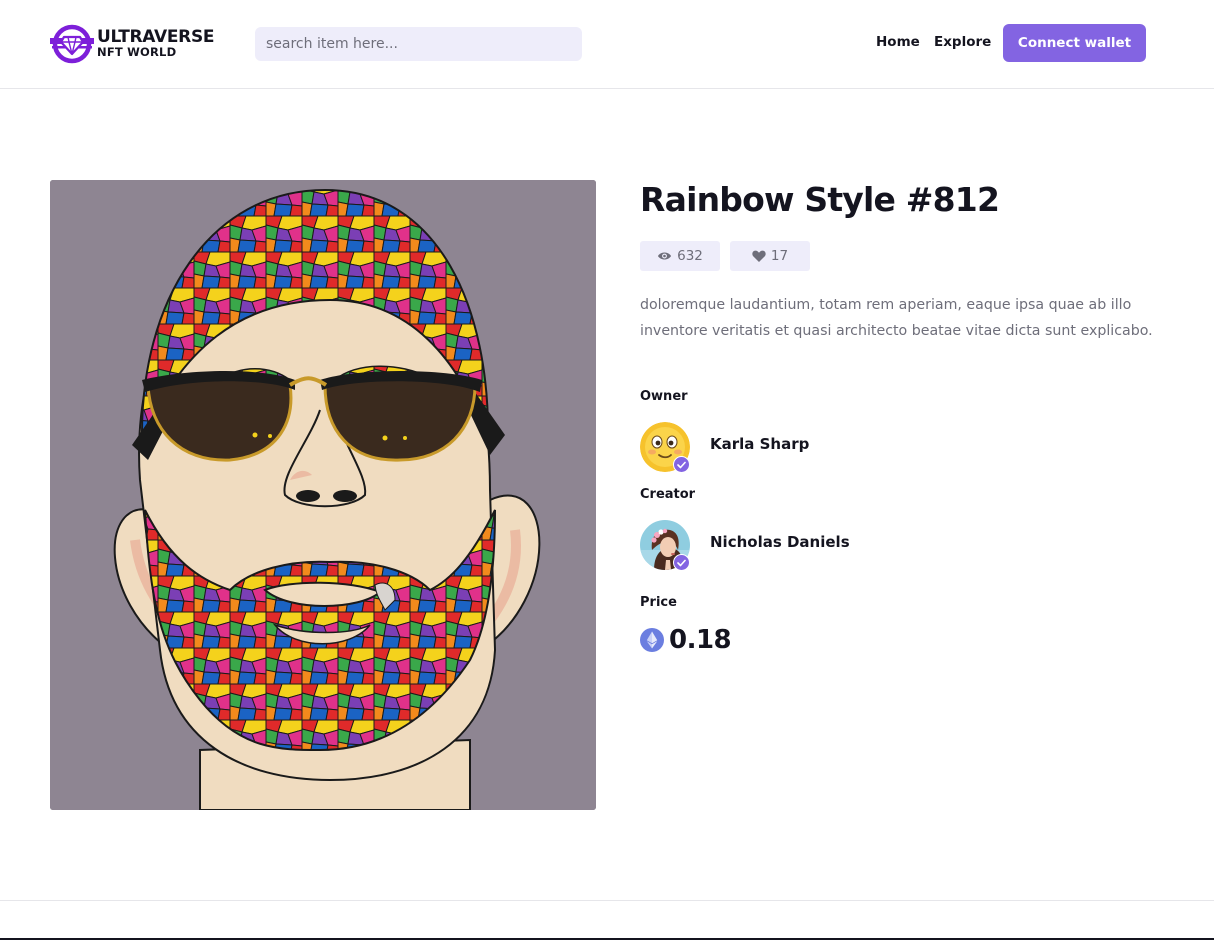 The height and width of the screenshot is (940, 1214). Describe the element at coordinates (759, 256) in the screenshot. I see `heart-icon` at that location.